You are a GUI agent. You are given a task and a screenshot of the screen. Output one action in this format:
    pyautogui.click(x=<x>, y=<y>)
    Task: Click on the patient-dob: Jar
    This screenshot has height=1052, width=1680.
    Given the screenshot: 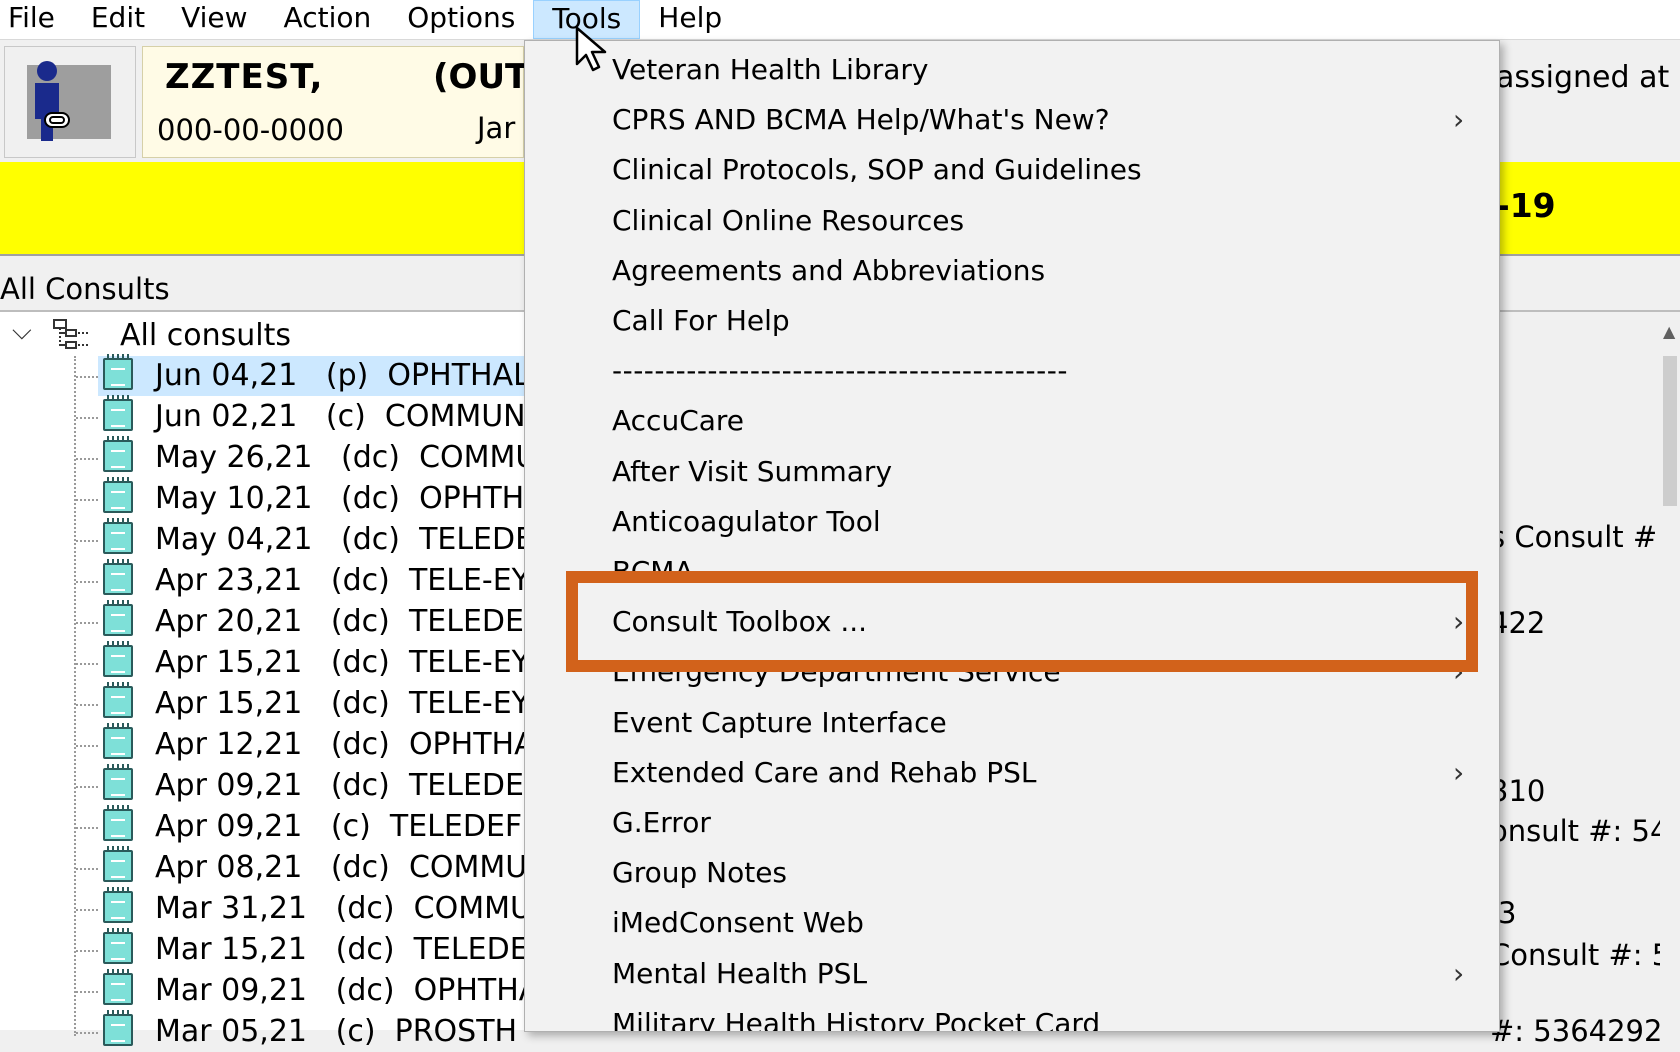 What is the action you would take?
    pyautogui.click(x=496, y=128)
    